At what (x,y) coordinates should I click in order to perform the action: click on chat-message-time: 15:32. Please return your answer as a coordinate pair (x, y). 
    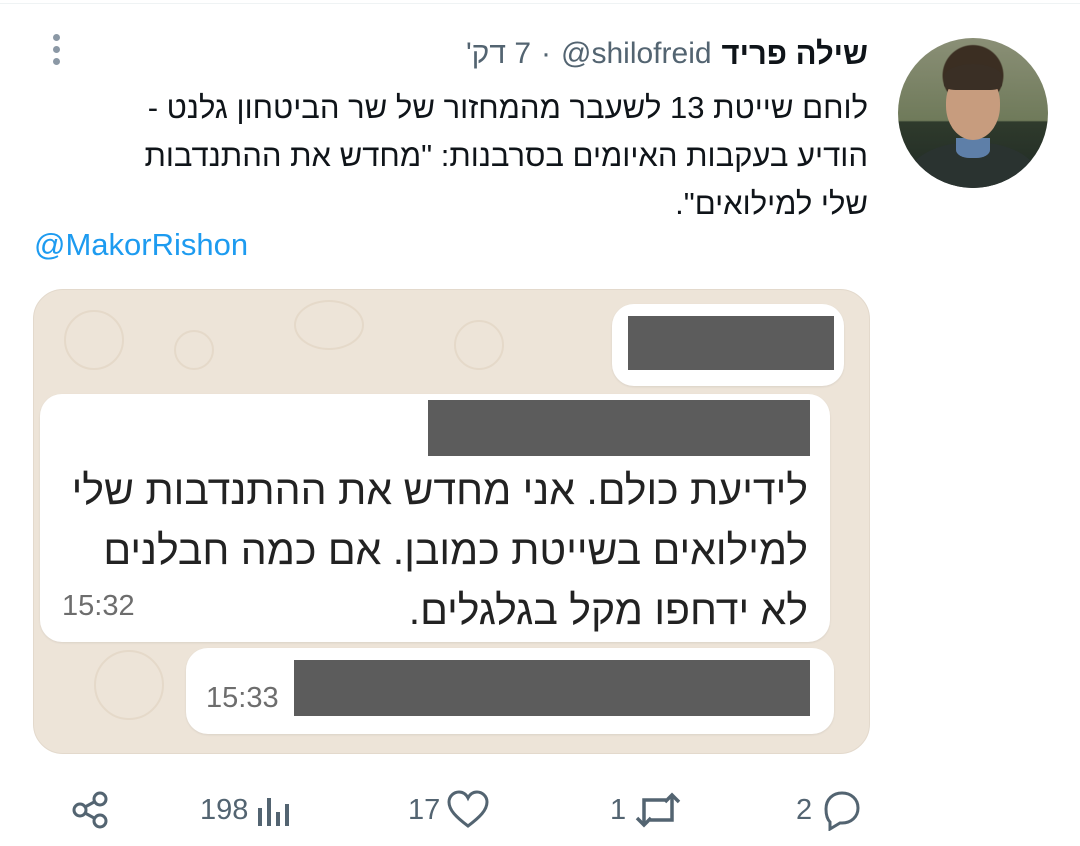
    Looking at the image, I should click on (98, 606).